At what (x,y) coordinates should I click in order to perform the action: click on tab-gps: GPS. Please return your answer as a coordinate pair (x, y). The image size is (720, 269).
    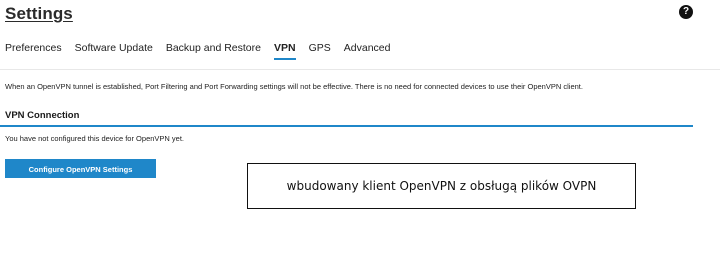
    Looking at the image, I should click on (320, 51).